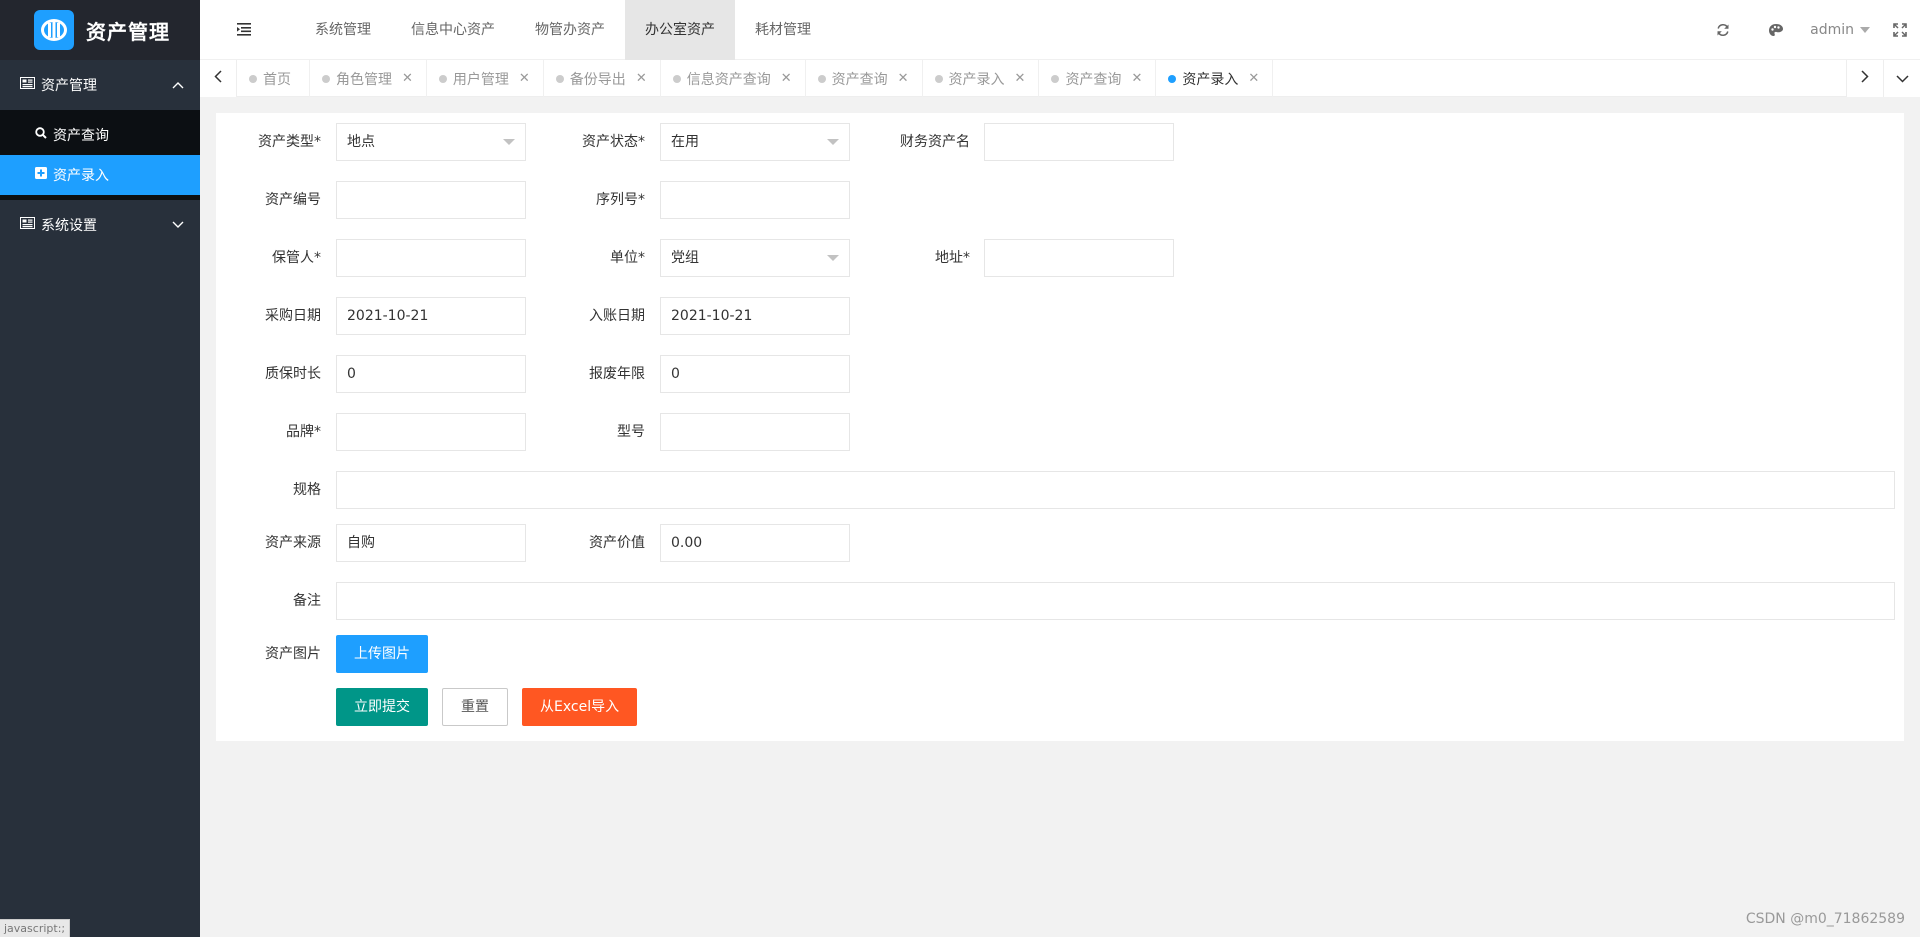  I want to click on sidebar-item-label: 资产录入, so click(81, 176).